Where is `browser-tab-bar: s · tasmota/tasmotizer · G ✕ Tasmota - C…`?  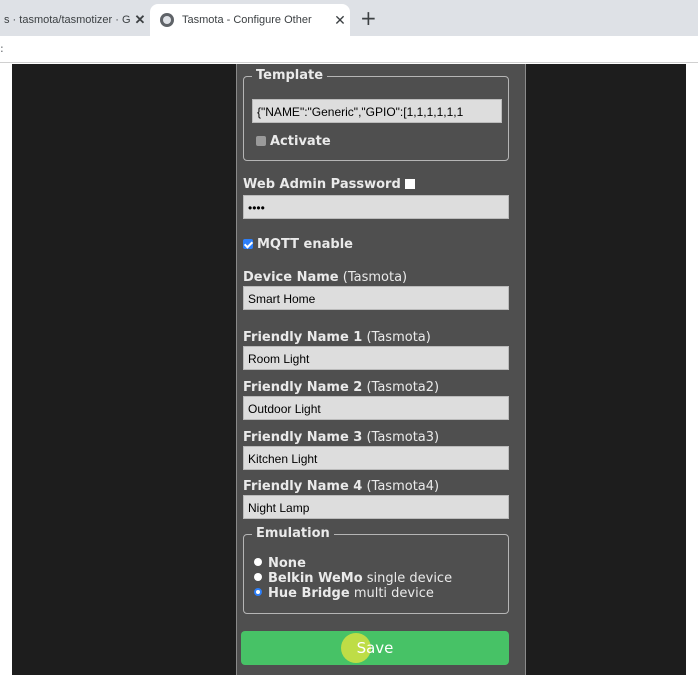 browser-tab-bar: s · tasmota/tasmotizer · G ✕ Tasmota - C… is located at coordinates (349, 18).